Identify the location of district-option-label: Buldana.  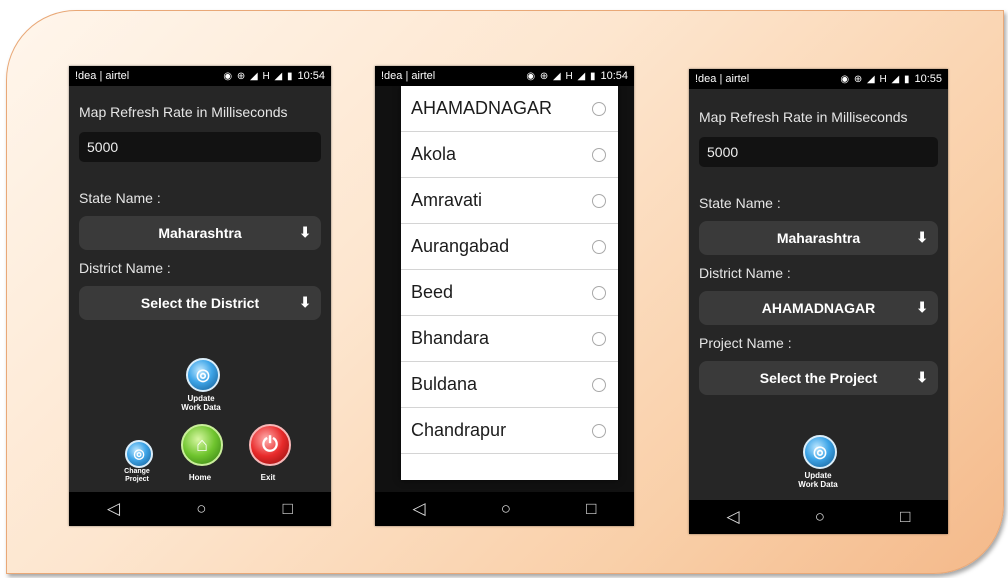
(444, 384).